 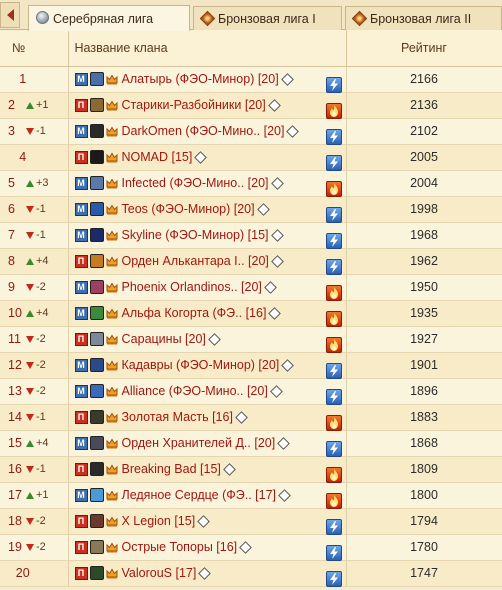 I want to click on clan-name-link: Alliance (ФЭО-Мино.. [20], so click(x=195, y=391).